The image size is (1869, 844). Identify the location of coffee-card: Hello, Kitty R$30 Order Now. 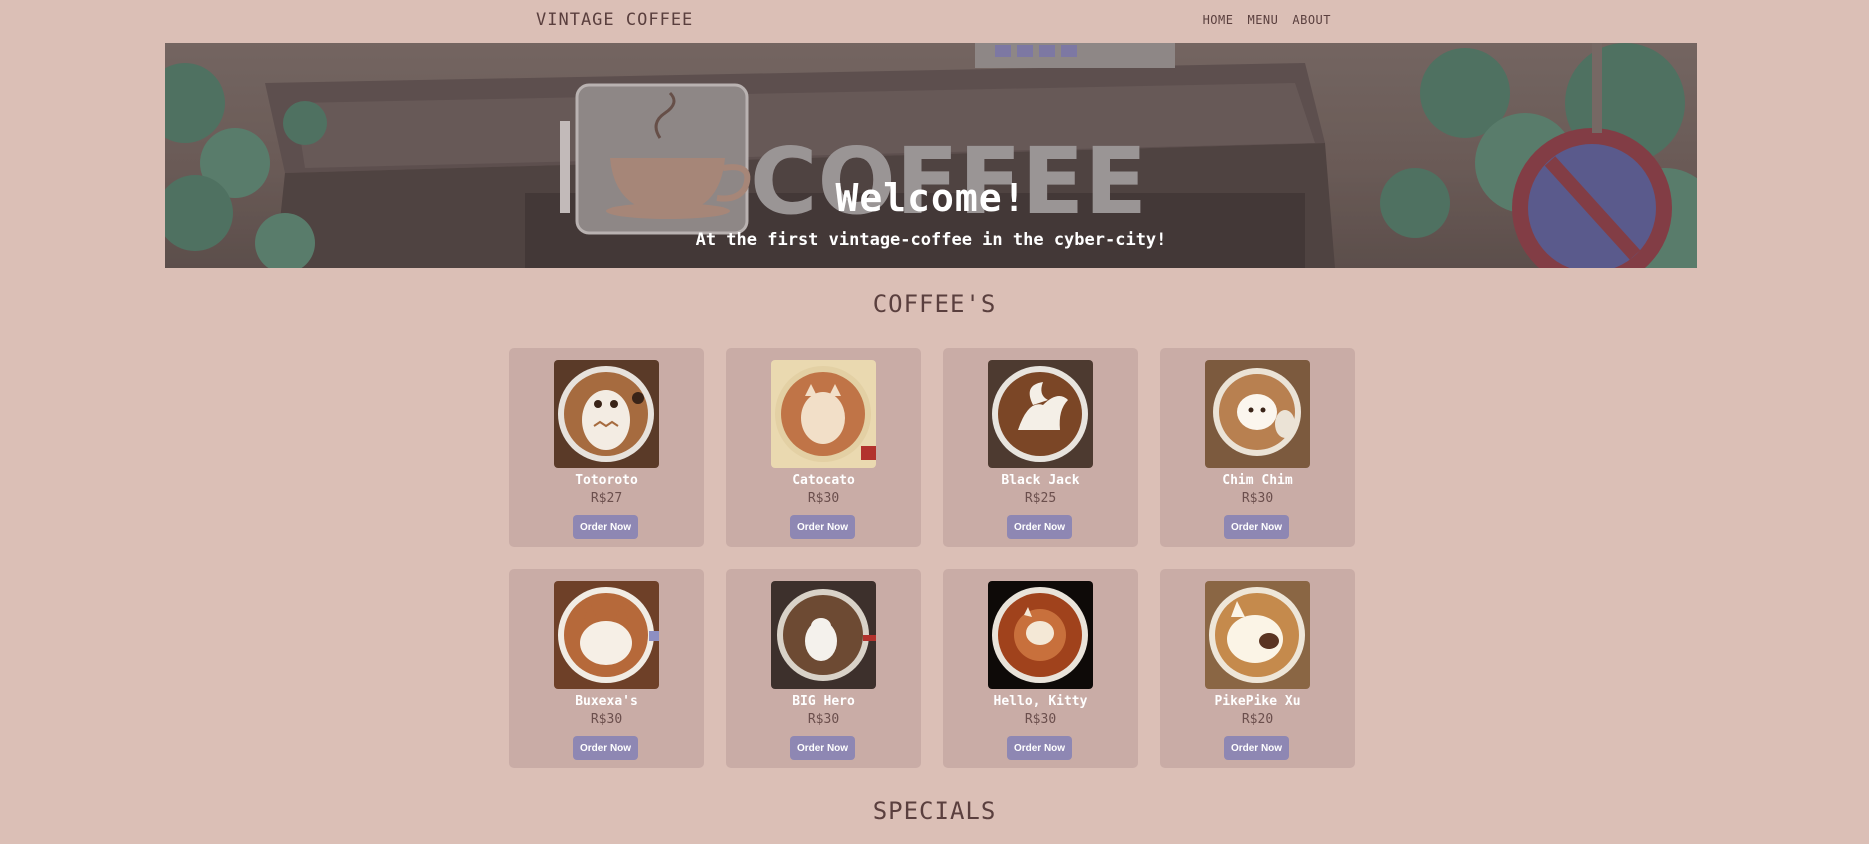
(1040, 668).